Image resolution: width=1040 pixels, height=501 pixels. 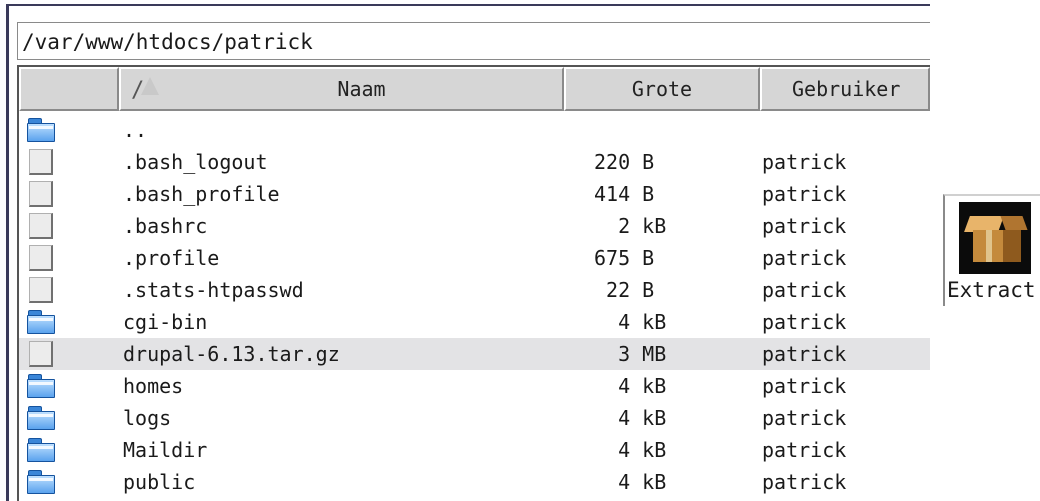 What do you see at coordinates (995, 238) in the screenshot?
I see `package-box-icon` at bounding box center [995, 238].